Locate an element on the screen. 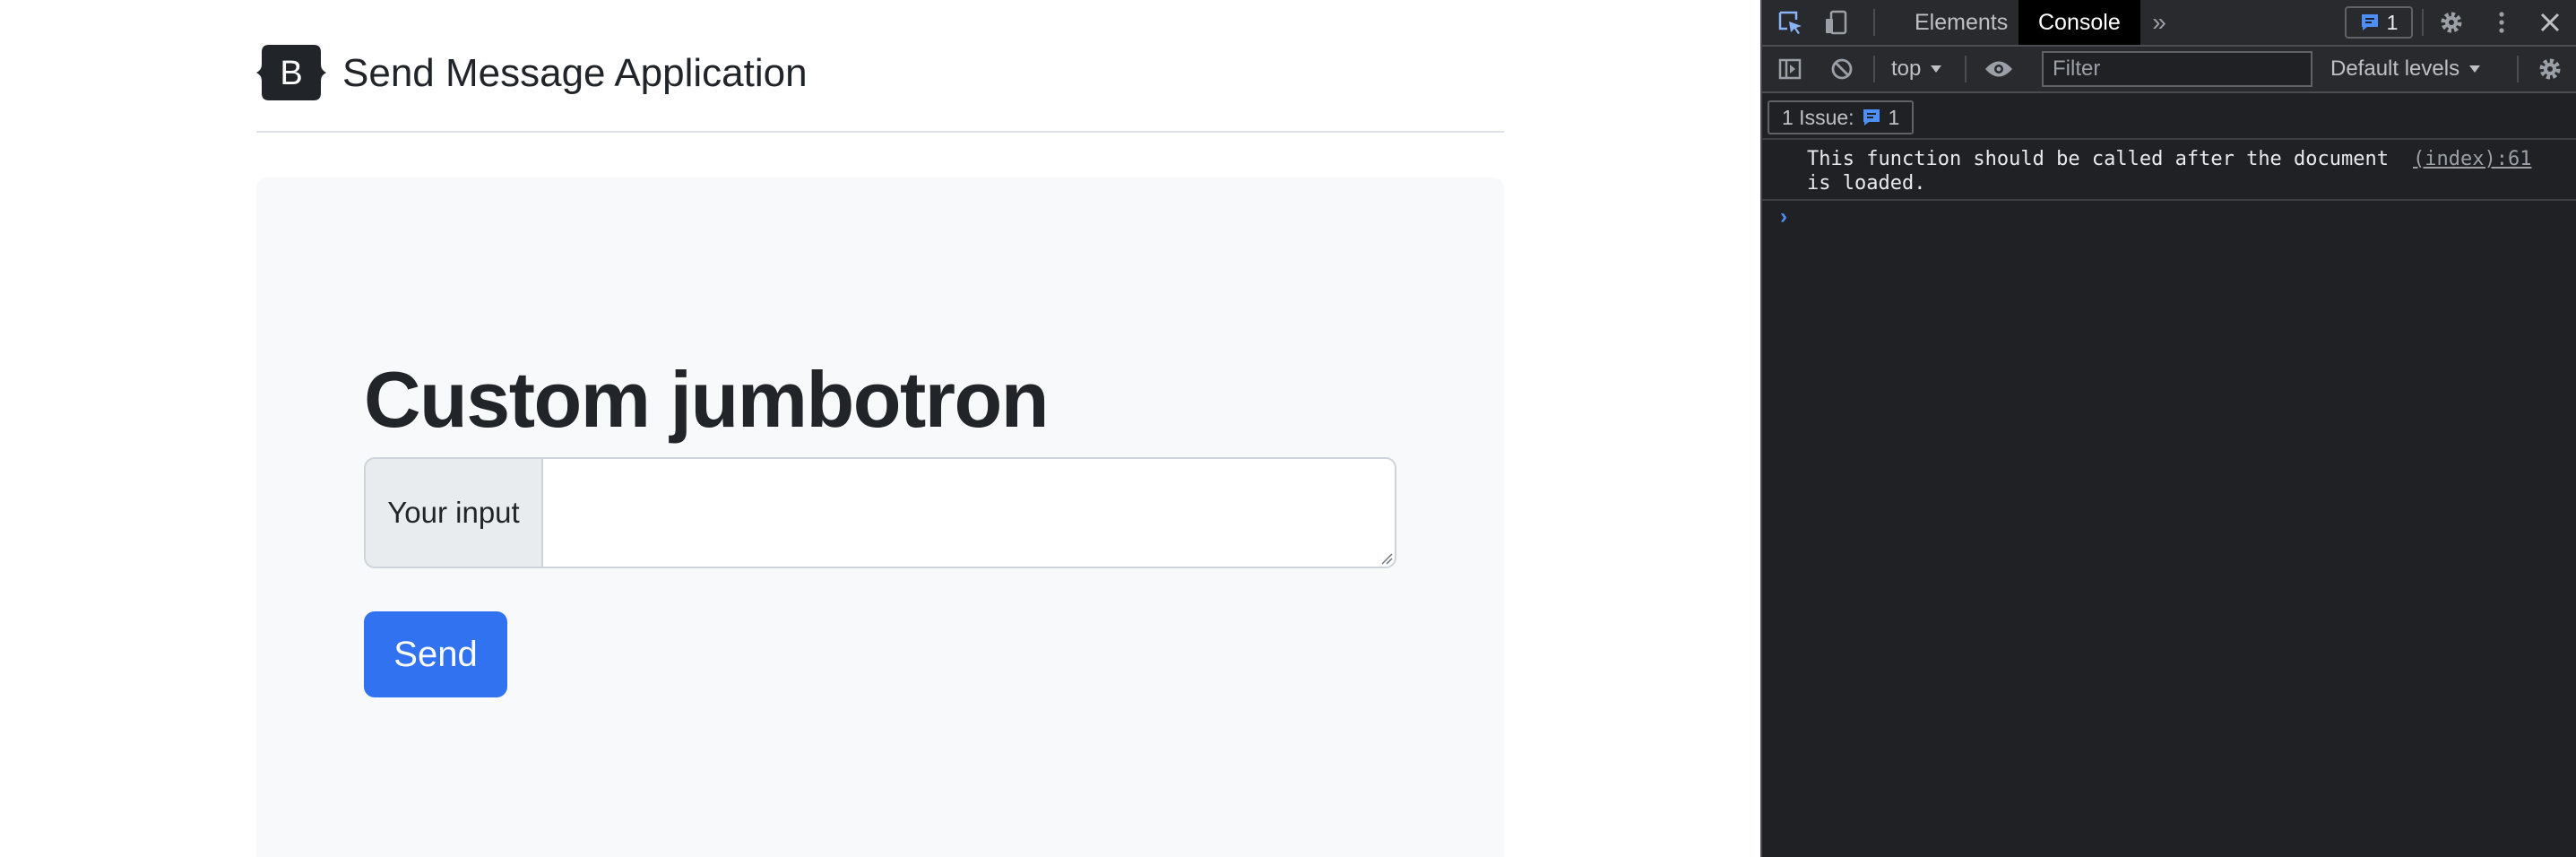 The height and width of the screenshot is (857, 2576). toolbar-separator is located at coordinates (1874, 69).